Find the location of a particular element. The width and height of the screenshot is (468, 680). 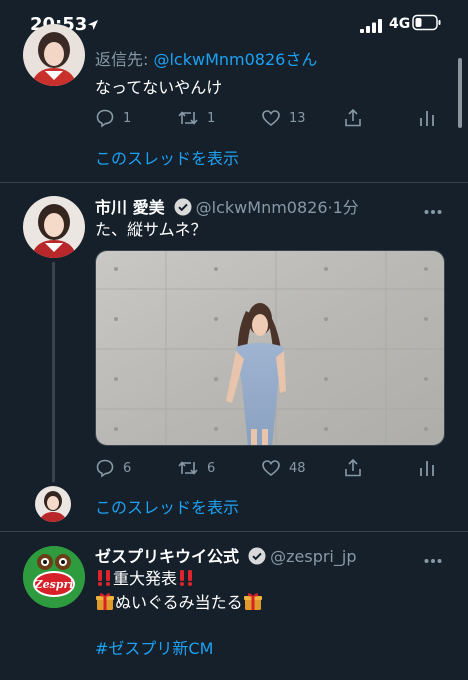

tweet-time: ·1分 is located at coordinates (343, 207).